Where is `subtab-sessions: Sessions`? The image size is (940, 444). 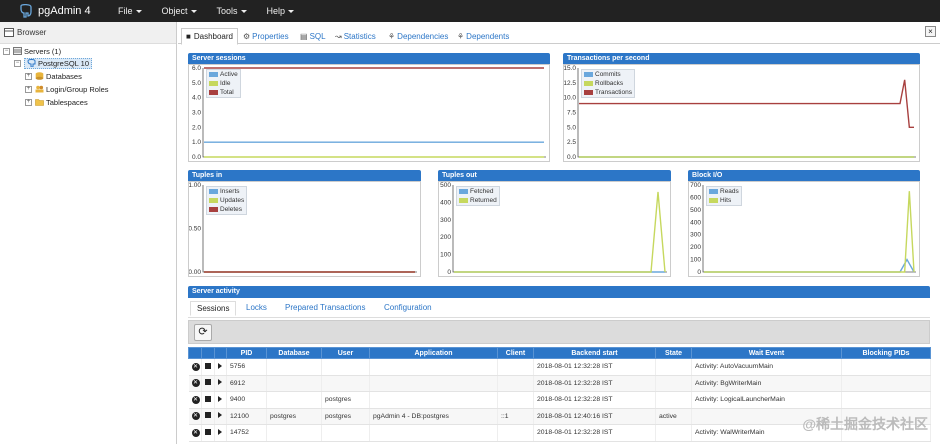
subtab-sessions: Sessions is located at coordinates (213, 308).